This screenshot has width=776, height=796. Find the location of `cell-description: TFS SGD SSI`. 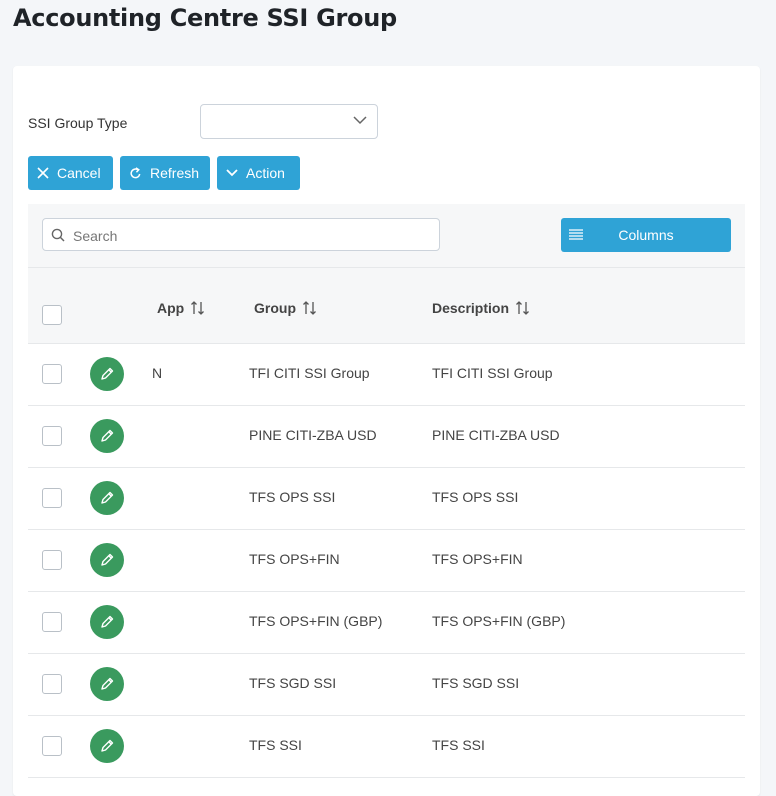

cell-description: TFS SGD SSI is located at coordinates (476, 683).